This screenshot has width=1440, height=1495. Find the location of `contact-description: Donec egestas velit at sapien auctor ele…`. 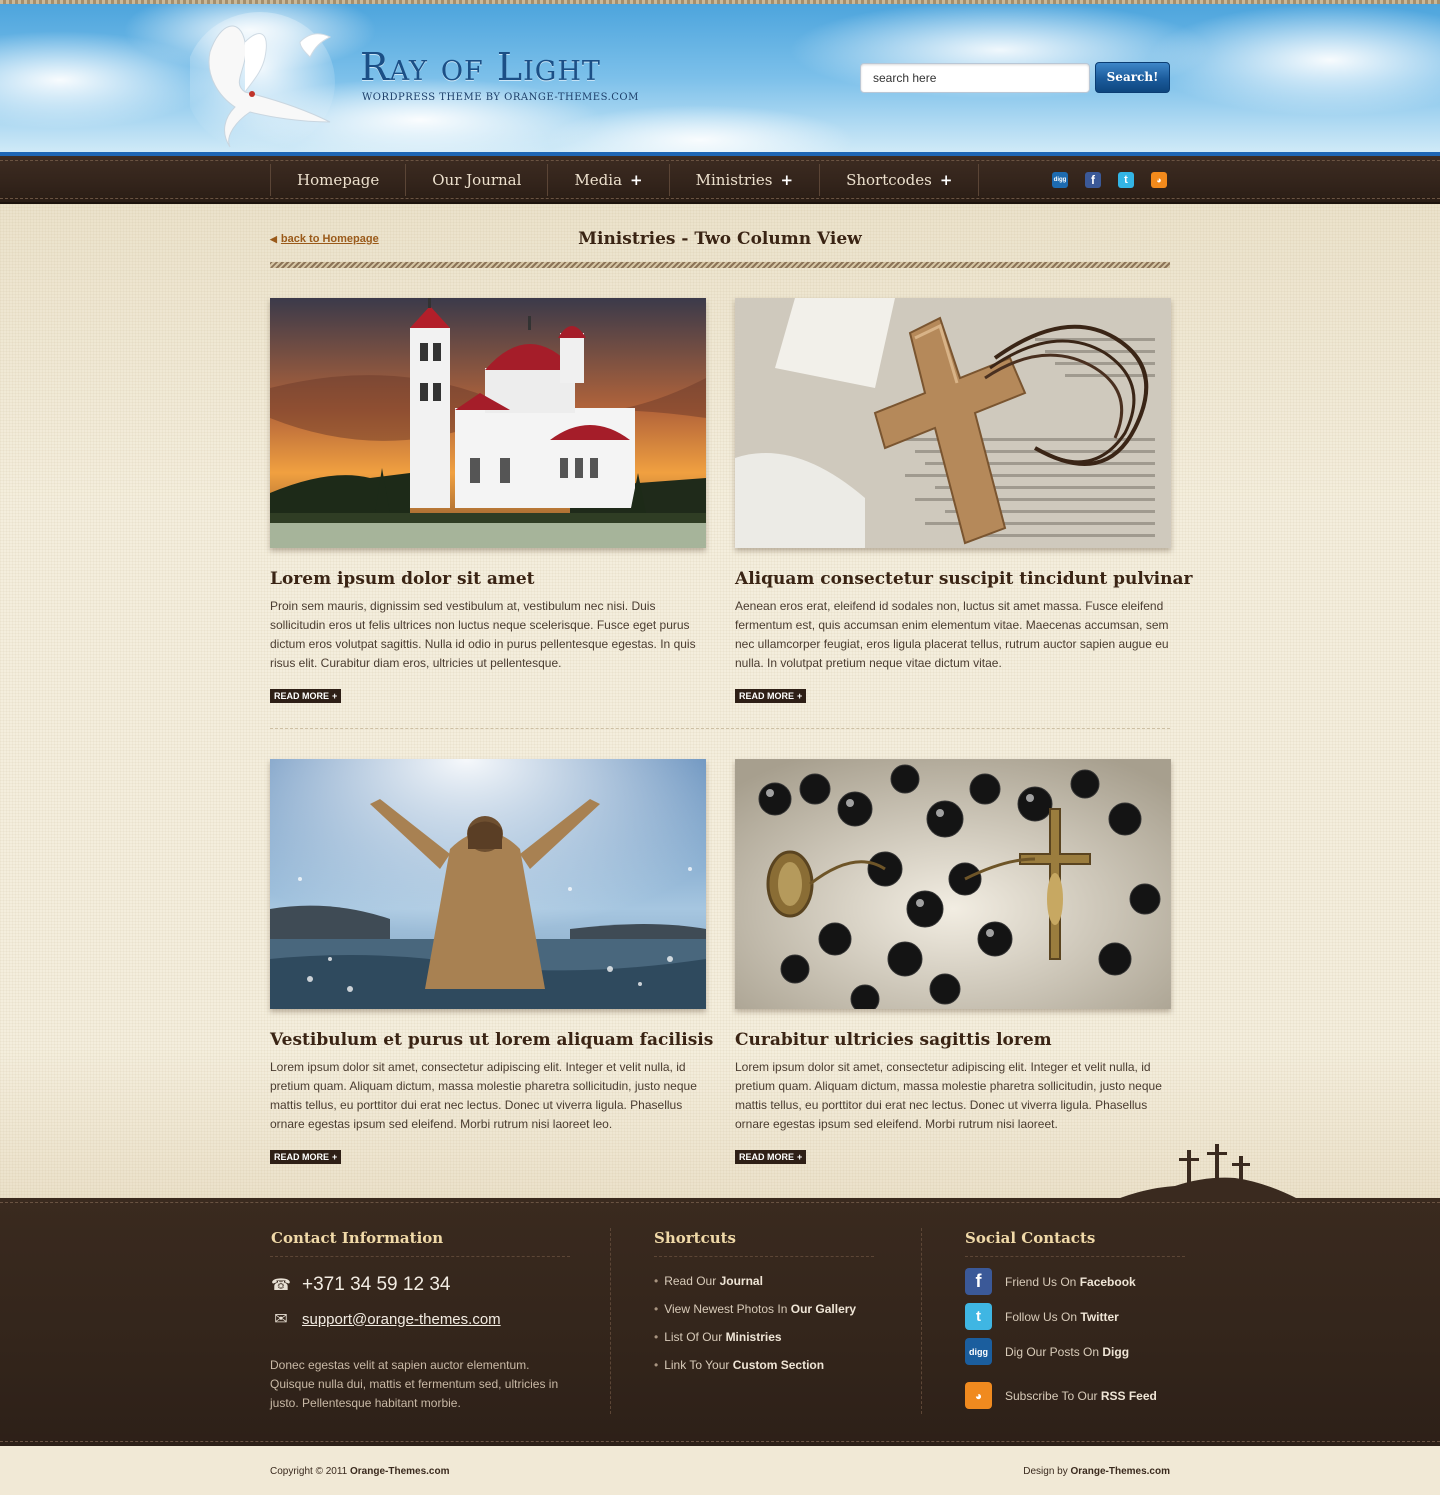

contact-description: Donec egestas velit at sapien auctor ele… is located at coordinates (414, 1384).